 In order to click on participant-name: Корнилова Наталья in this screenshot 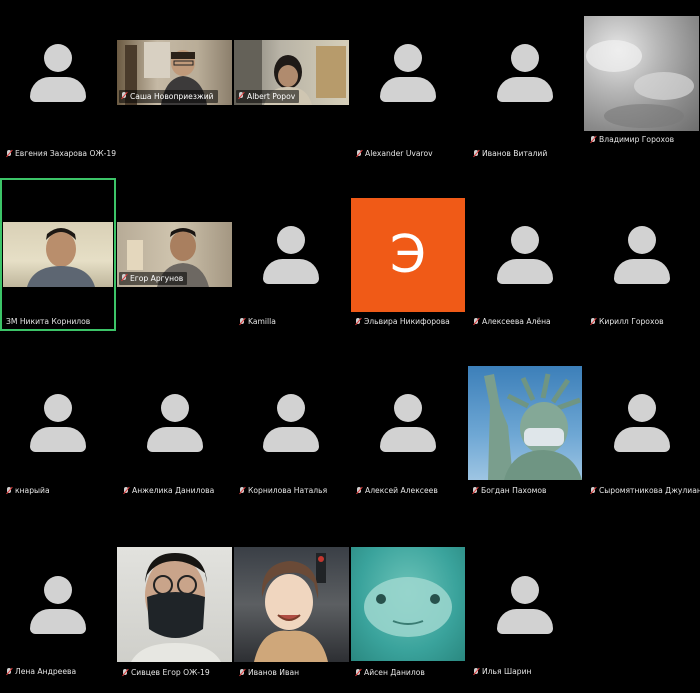, I will do `click(283, 491)`.